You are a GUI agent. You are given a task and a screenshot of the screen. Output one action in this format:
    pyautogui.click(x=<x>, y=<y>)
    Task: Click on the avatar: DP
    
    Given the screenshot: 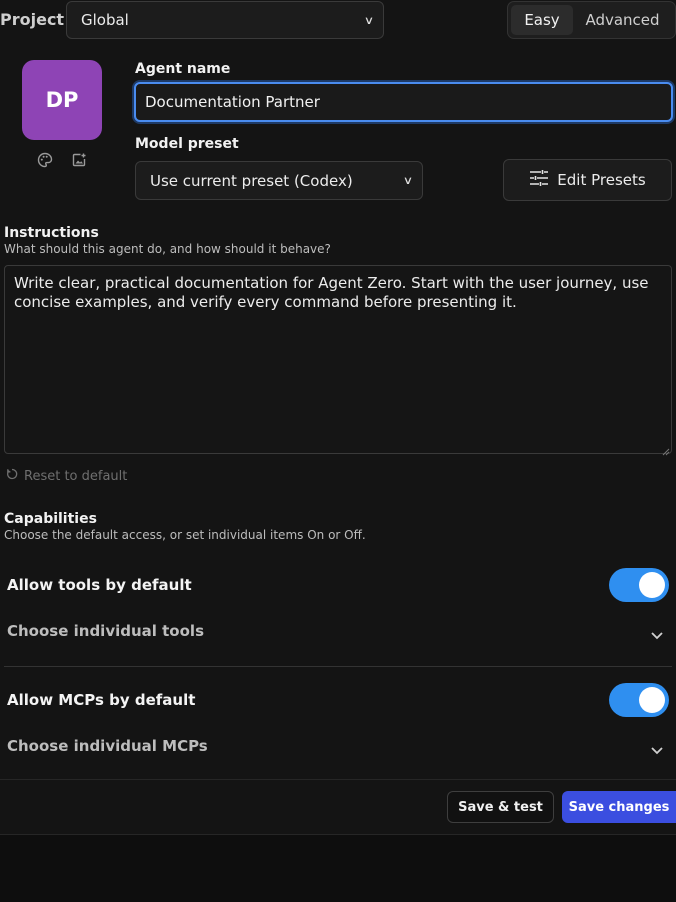 What is the action you would take?
    pyautogui.click(x=62, y=100)
    